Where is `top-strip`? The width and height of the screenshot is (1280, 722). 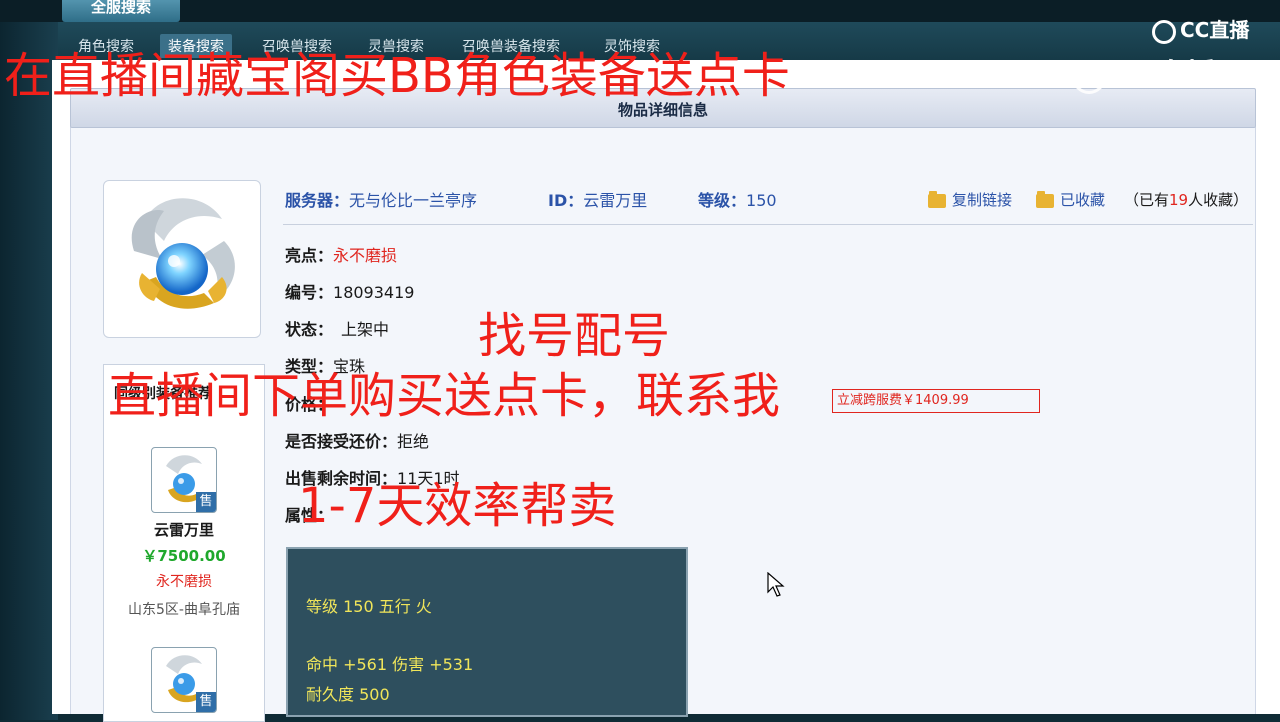
top-strip is located at coordinates (640, 11).